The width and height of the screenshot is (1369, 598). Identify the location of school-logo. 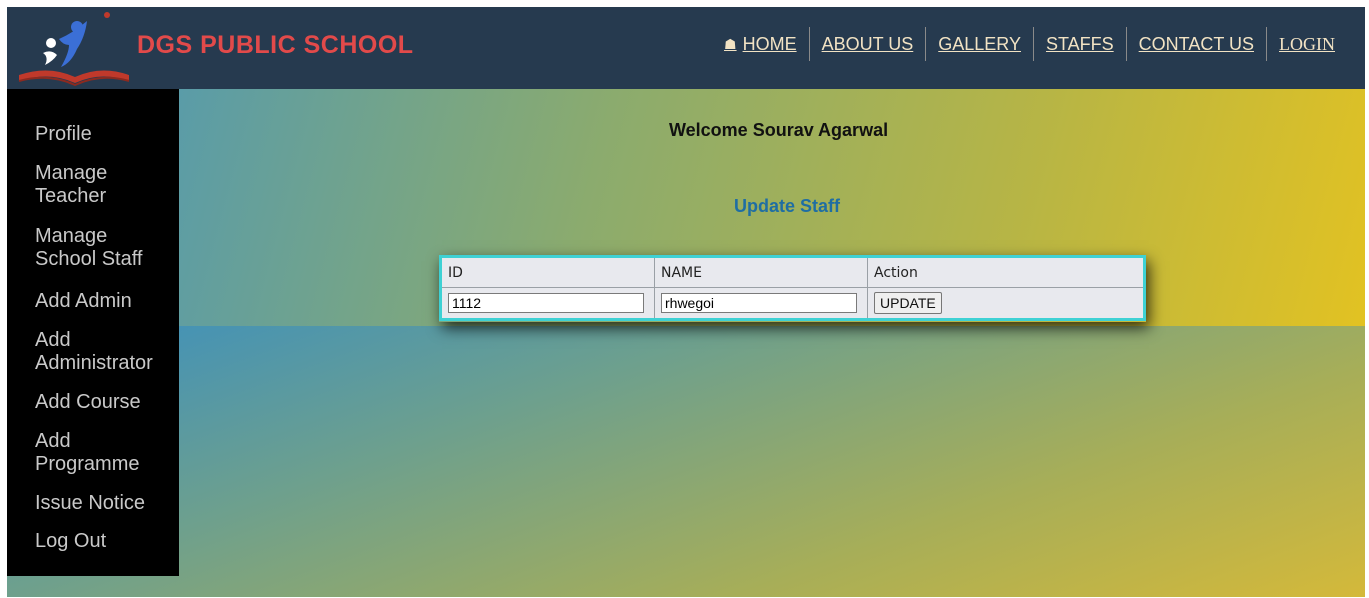
(74, 48).